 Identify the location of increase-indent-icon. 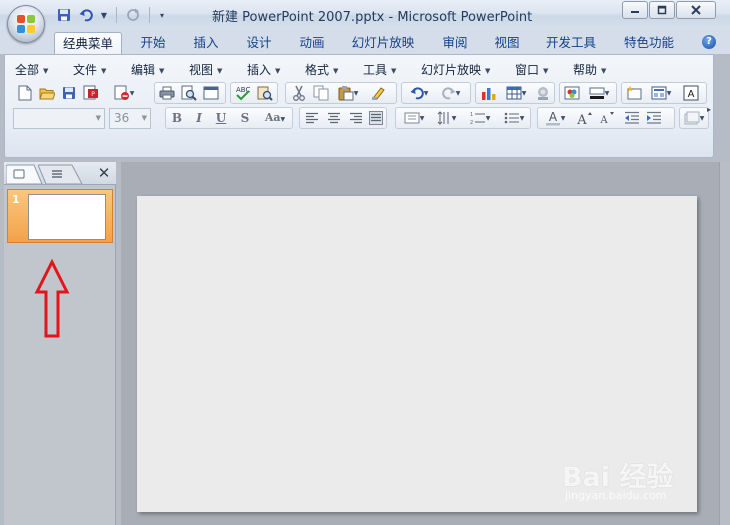
(654, 118).